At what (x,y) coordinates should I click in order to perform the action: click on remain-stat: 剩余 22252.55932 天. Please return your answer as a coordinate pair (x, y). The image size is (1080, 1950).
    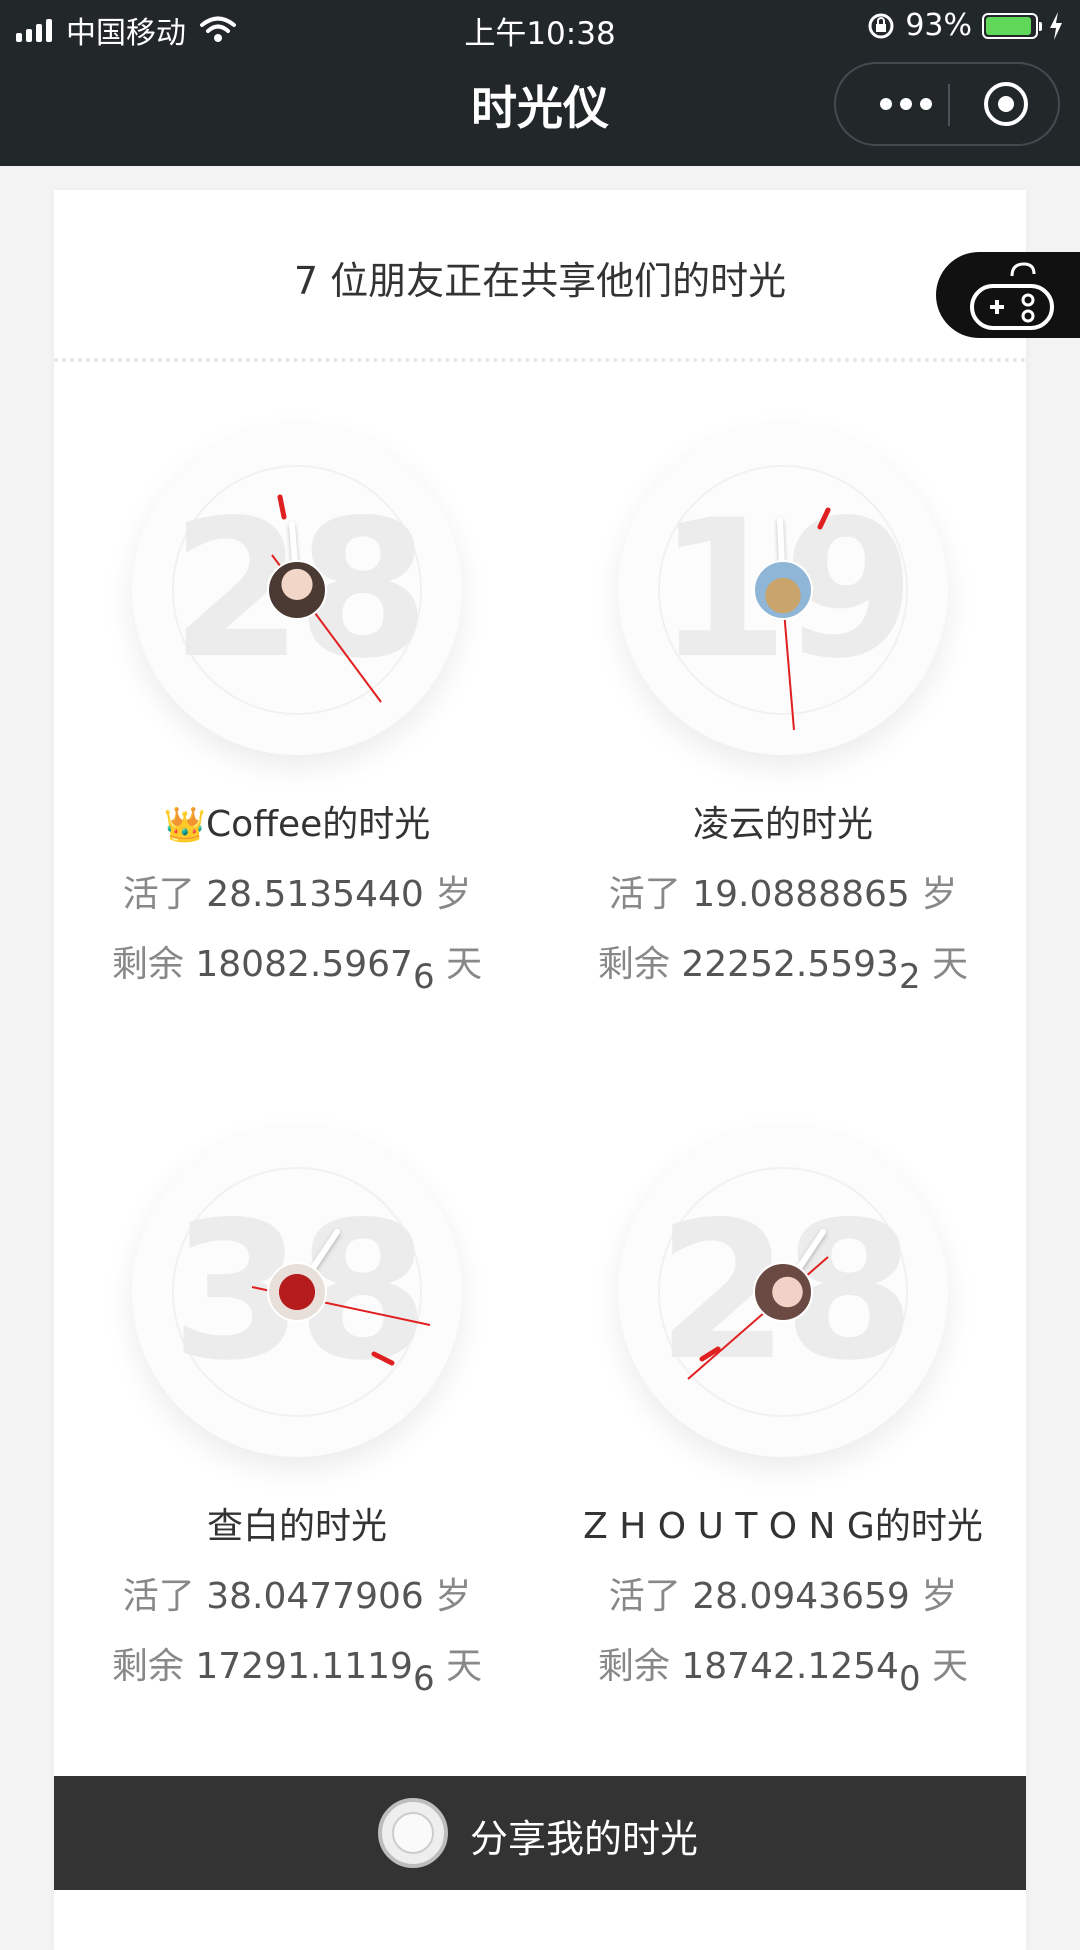
    Looking at the image, I should click on (783, 970).